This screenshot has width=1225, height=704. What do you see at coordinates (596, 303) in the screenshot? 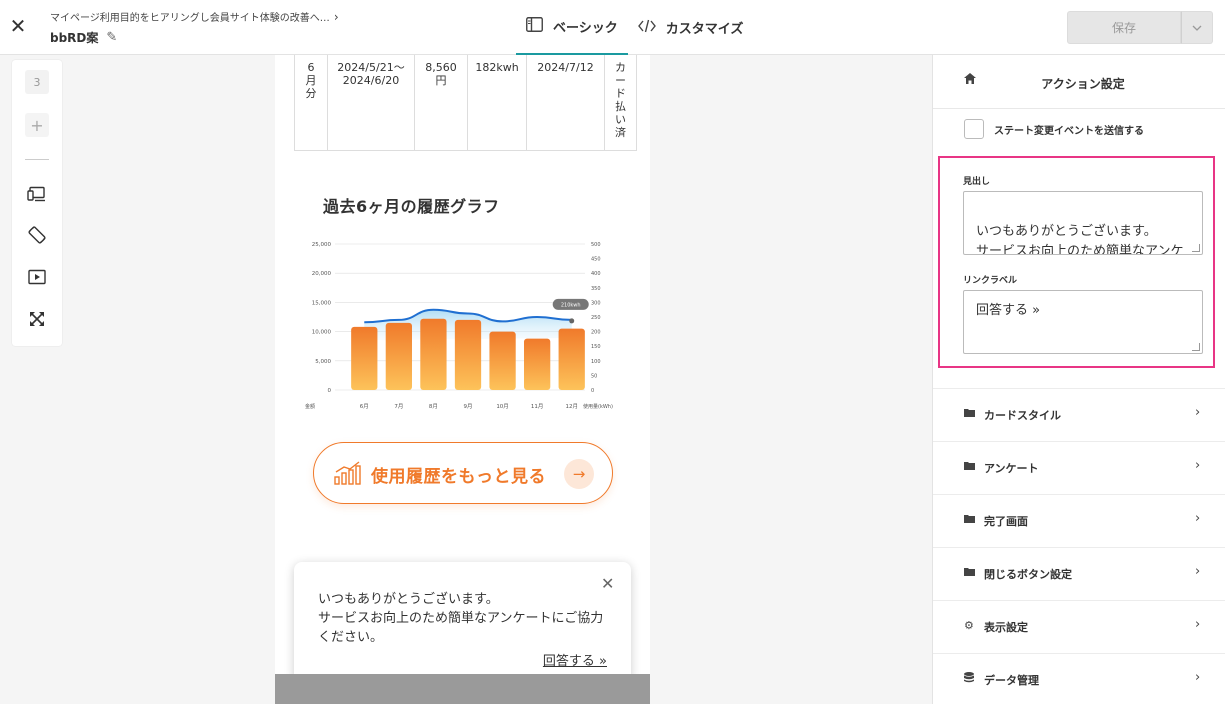
I see `y-right-tick: 300` at bounding box center [596, 303].